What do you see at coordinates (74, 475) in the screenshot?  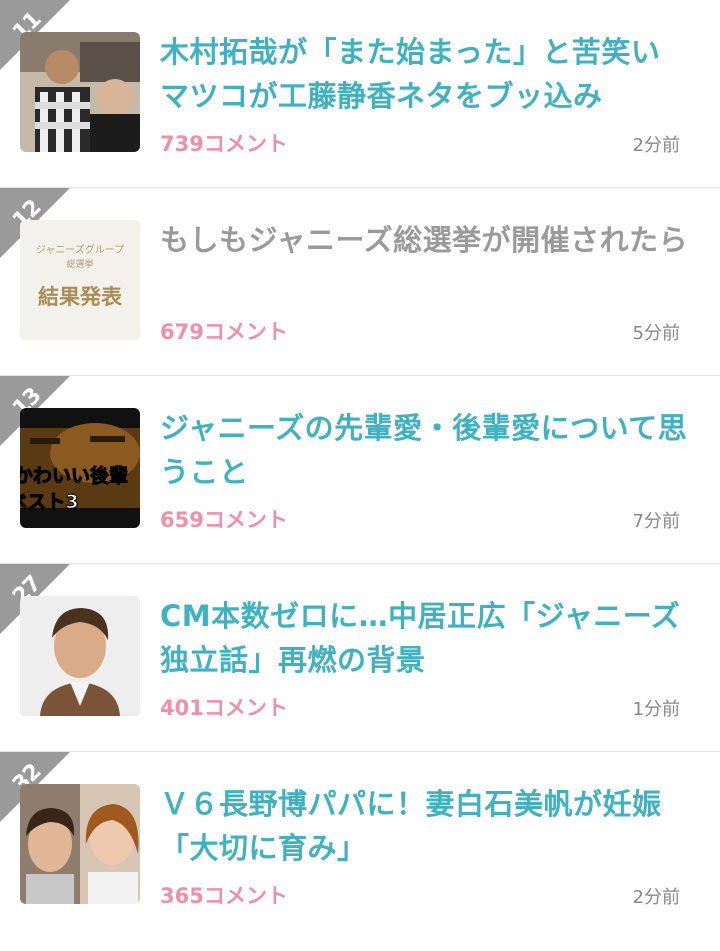 I see `thumb-caption: かわいい後輩` at bounding box center [74, 475].